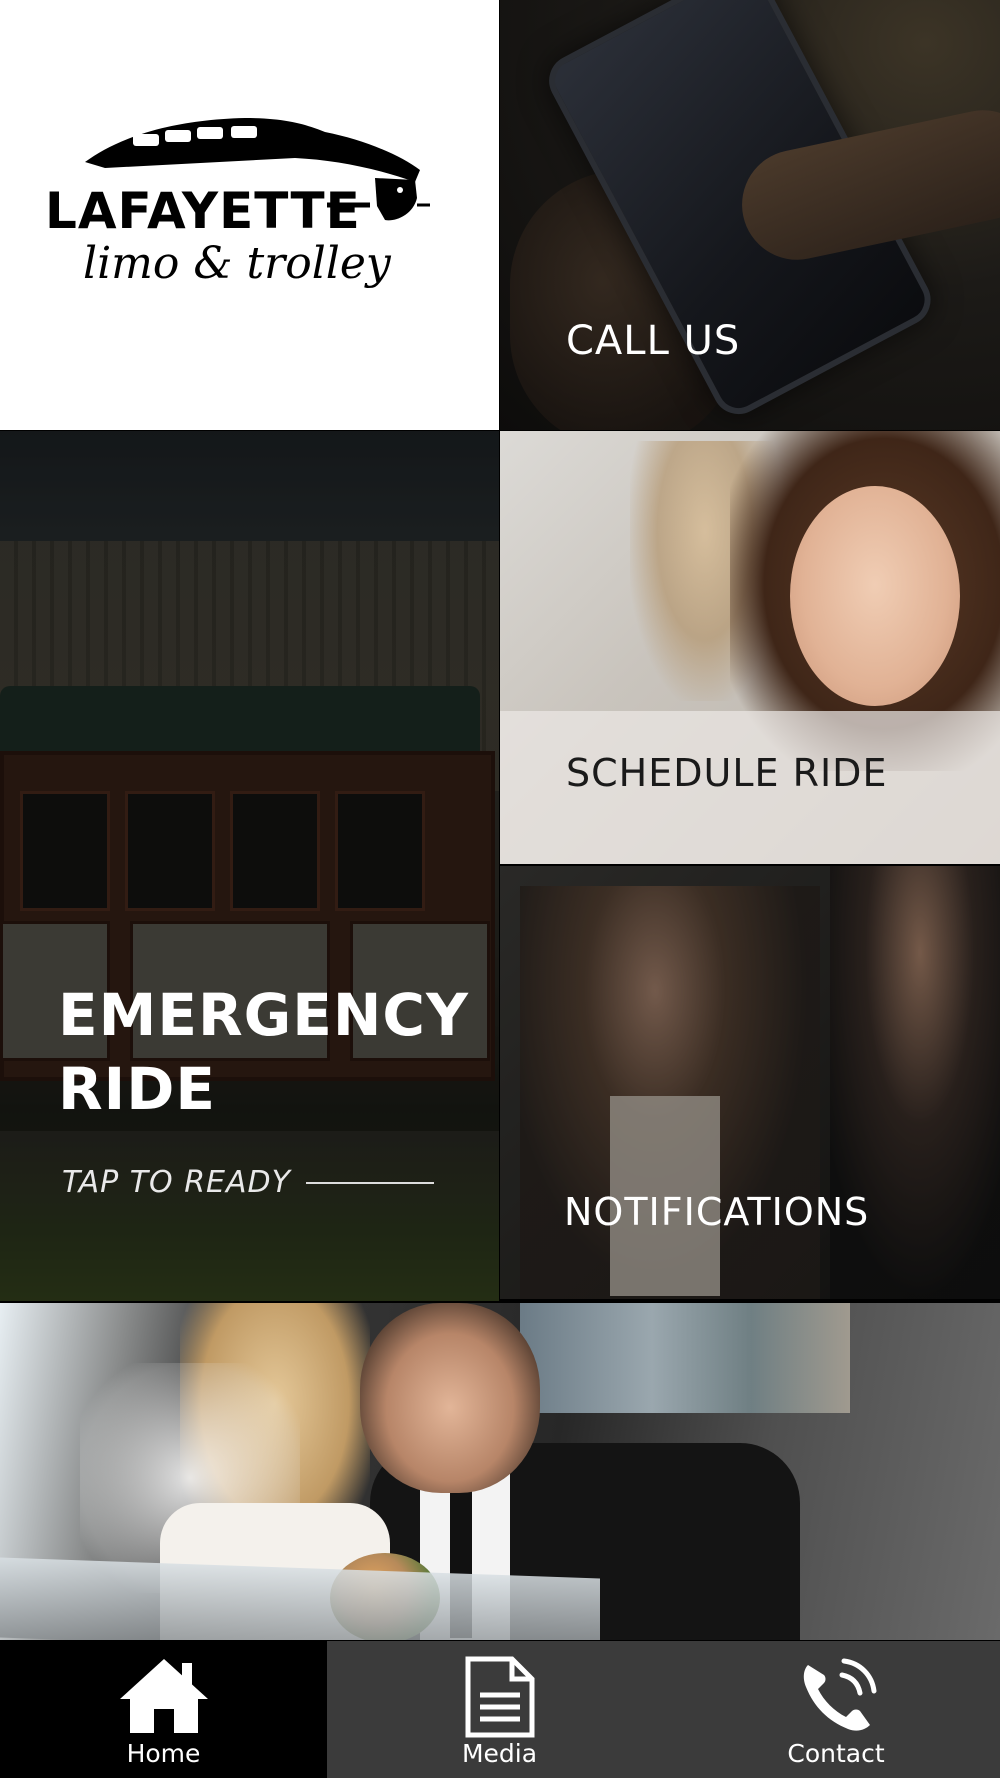 The image size is (1000, 1778). I want to click on document-icon, so click(499, 1697).